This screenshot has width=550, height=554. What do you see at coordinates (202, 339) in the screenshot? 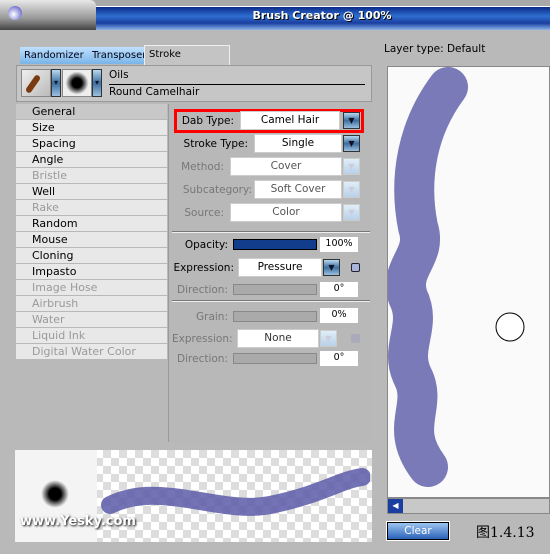
I see `expression2-label: Expression:` at bounding box center [202, 339].